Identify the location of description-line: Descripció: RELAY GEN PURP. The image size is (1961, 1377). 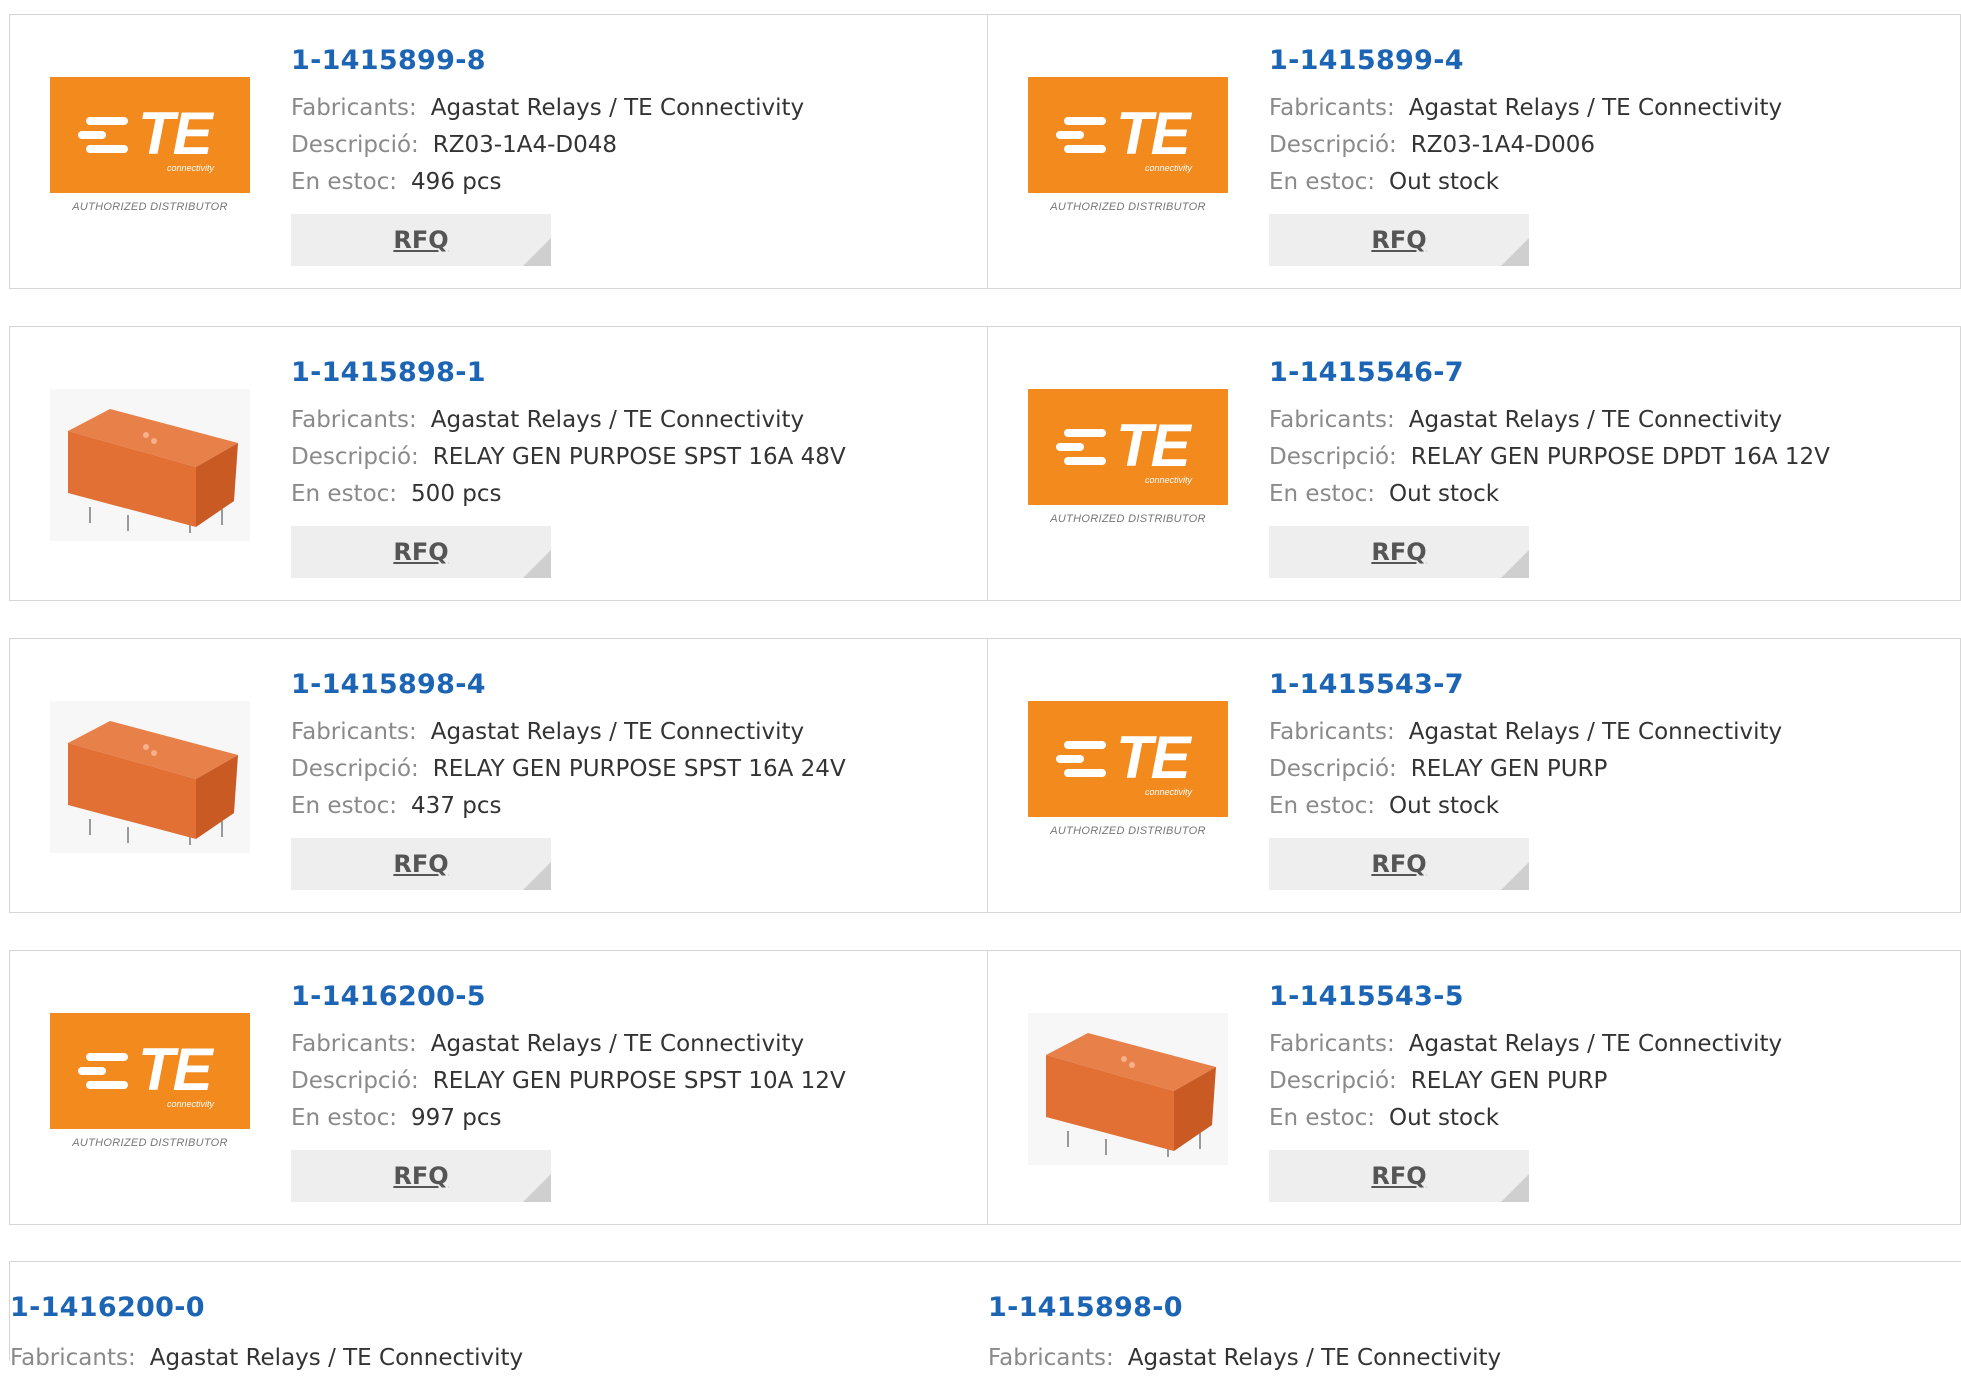
(1525, 769).